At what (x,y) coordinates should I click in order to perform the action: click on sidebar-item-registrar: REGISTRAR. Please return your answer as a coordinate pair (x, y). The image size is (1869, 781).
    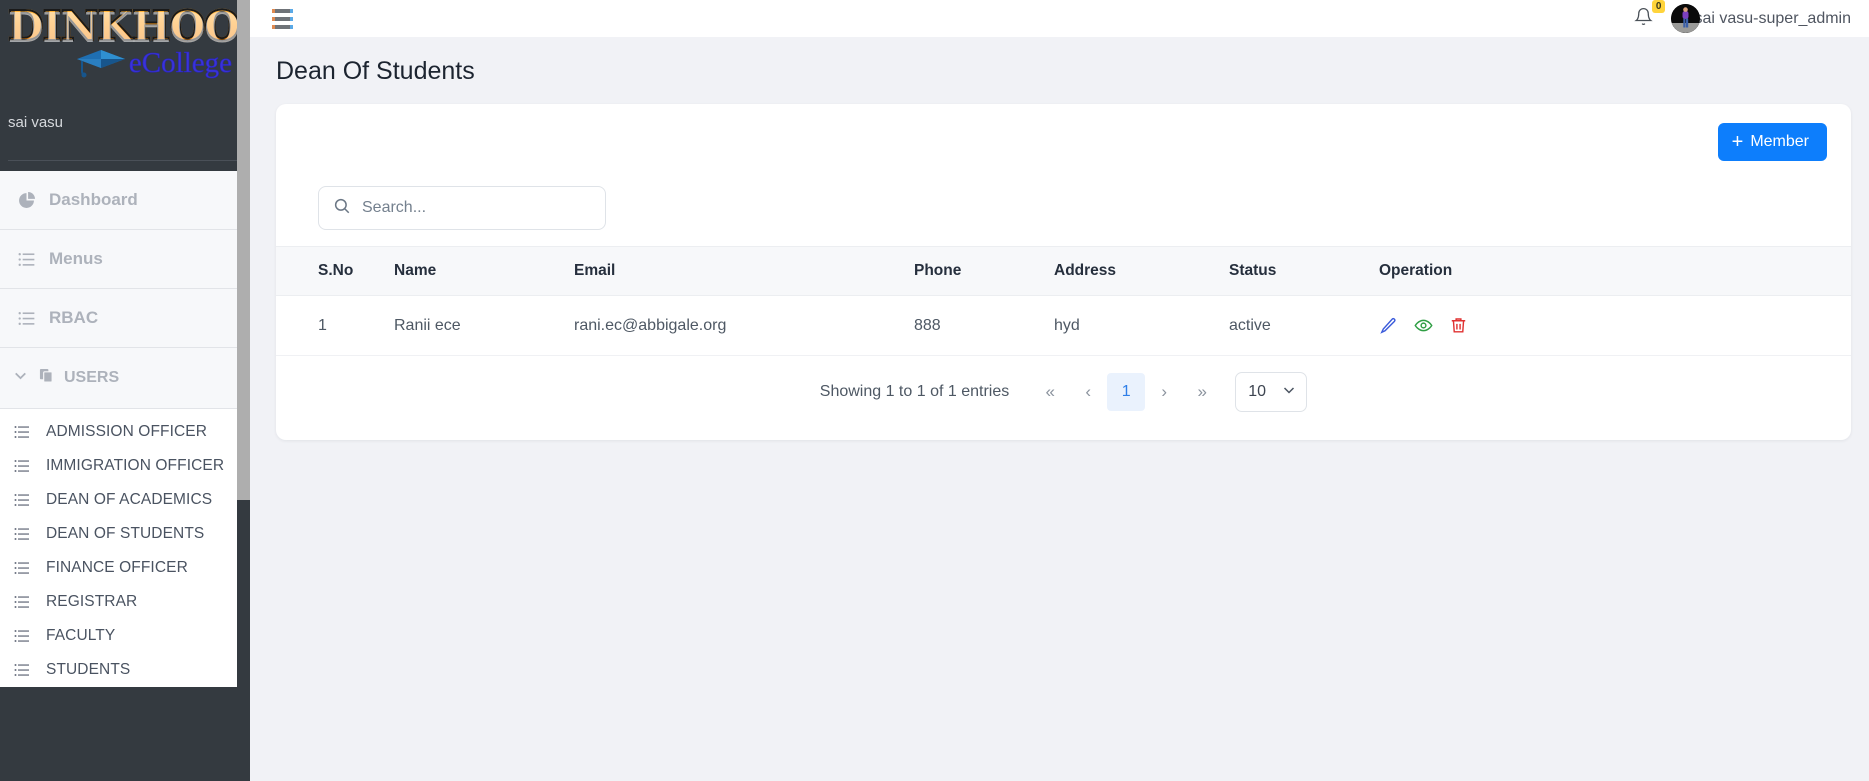
    Looking at the image, I should click on (125, 602).